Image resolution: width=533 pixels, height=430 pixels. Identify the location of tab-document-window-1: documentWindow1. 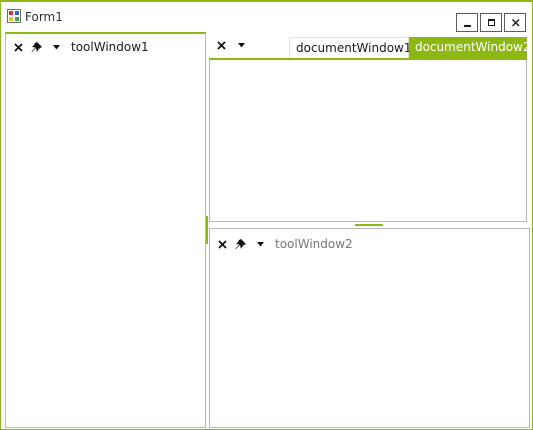
(350, 47).